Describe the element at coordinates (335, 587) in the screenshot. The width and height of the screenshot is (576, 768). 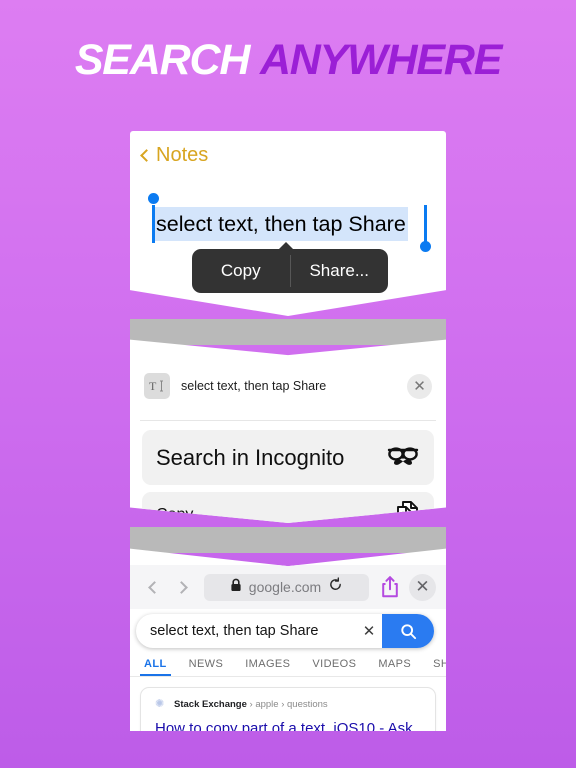
I see `reload-icon` at that location.